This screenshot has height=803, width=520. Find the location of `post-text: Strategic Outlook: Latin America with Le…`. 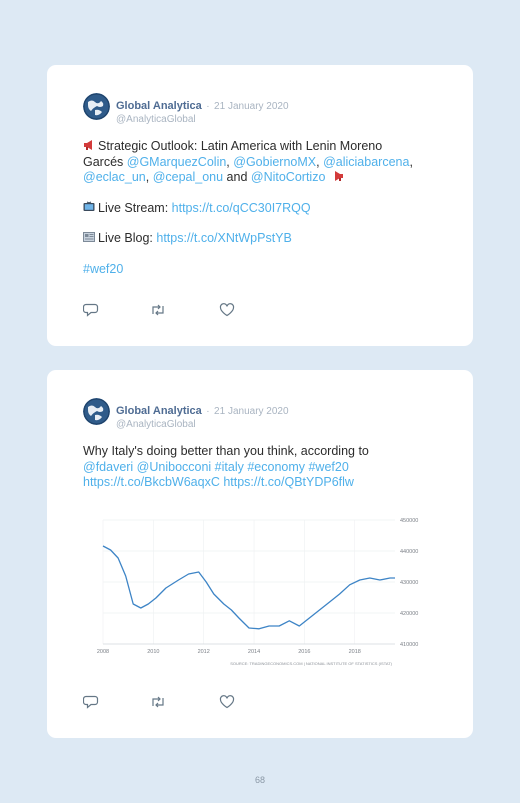

post-text: Strategic Outlook: Latin America with Le… is located at coordinates (263, 208).